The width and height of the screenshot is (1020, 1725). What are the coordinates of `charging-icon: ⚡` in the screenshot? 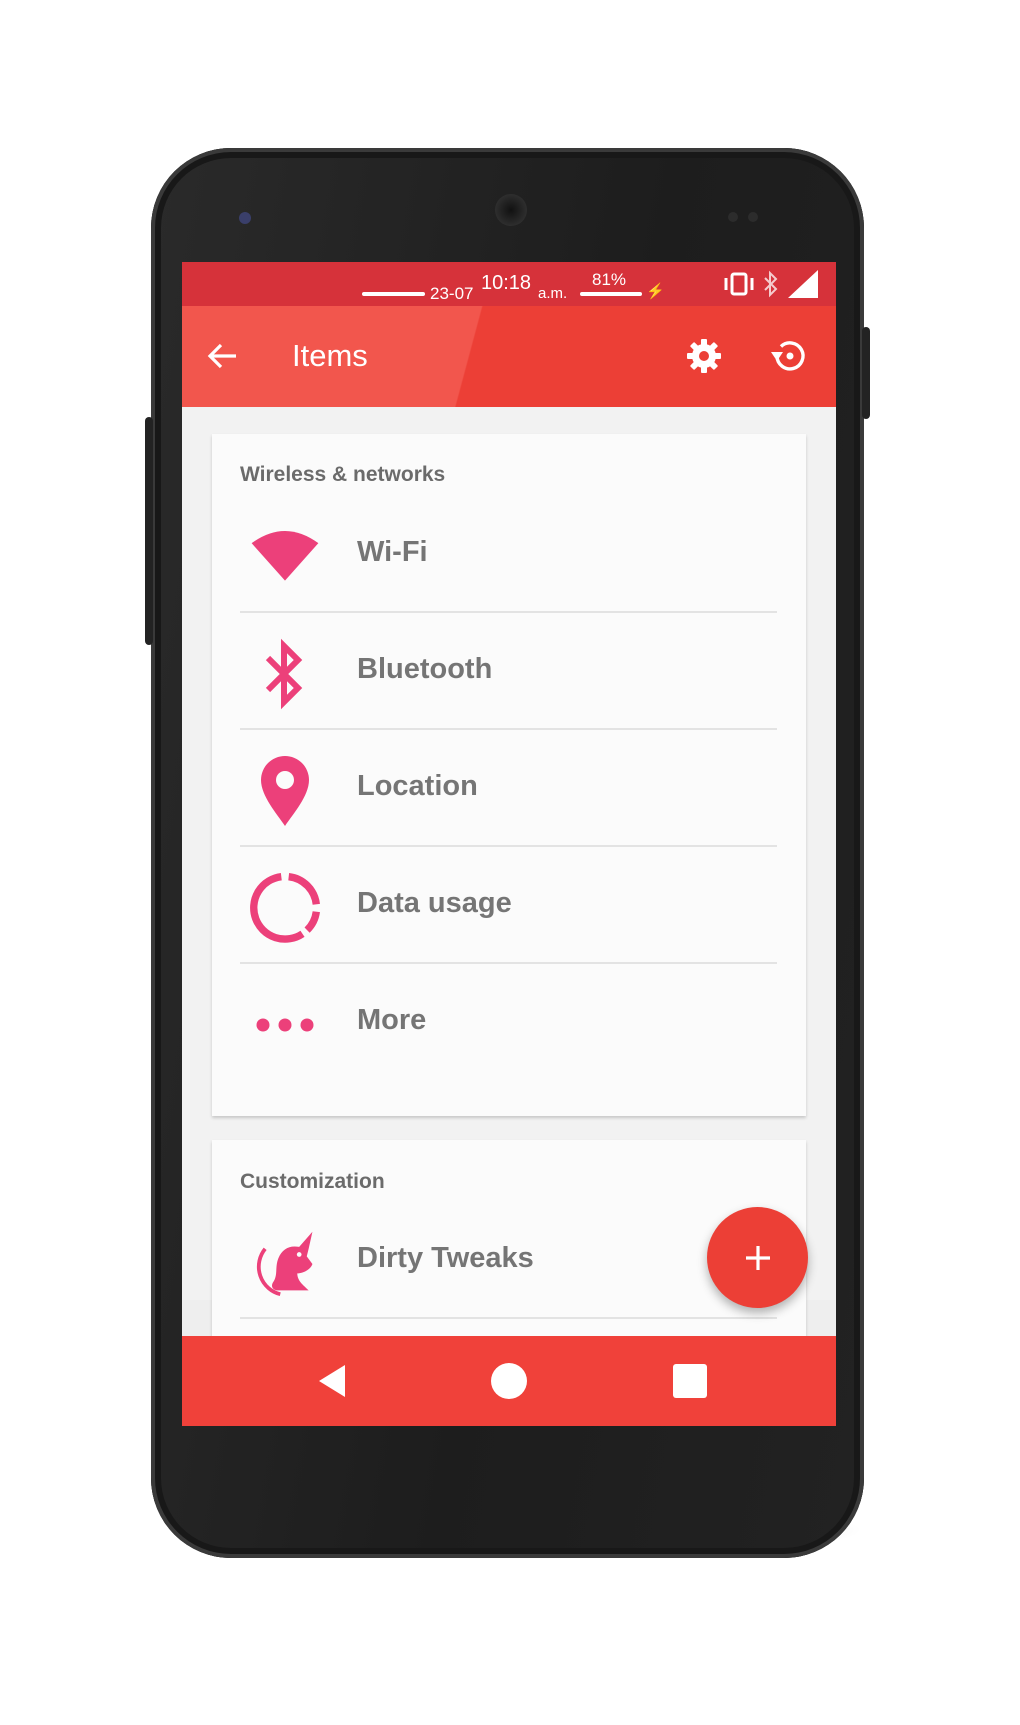 It's located at (655, 291).